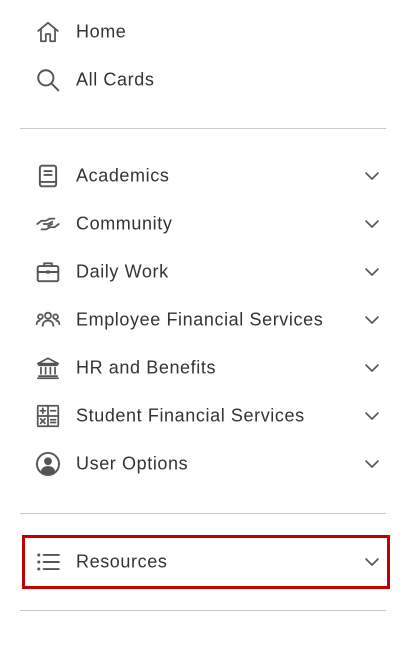 The image size is (404, 647). I want to click on nav-item-all-cards: All Cards, so click(203, 80).